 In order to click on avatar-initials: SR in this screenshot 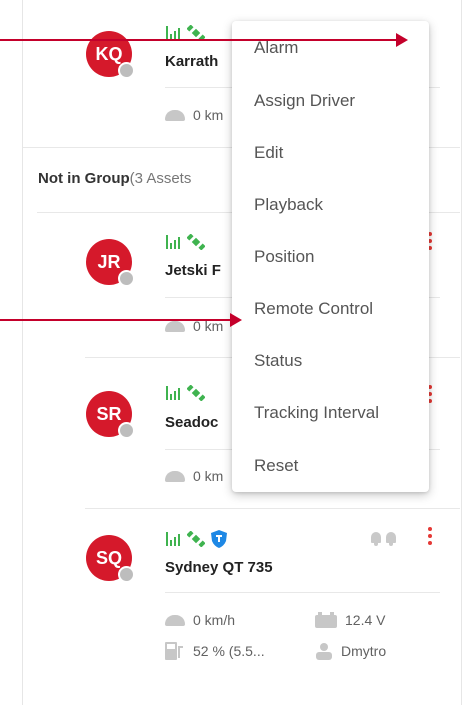, I will do `click(109, 413)`.